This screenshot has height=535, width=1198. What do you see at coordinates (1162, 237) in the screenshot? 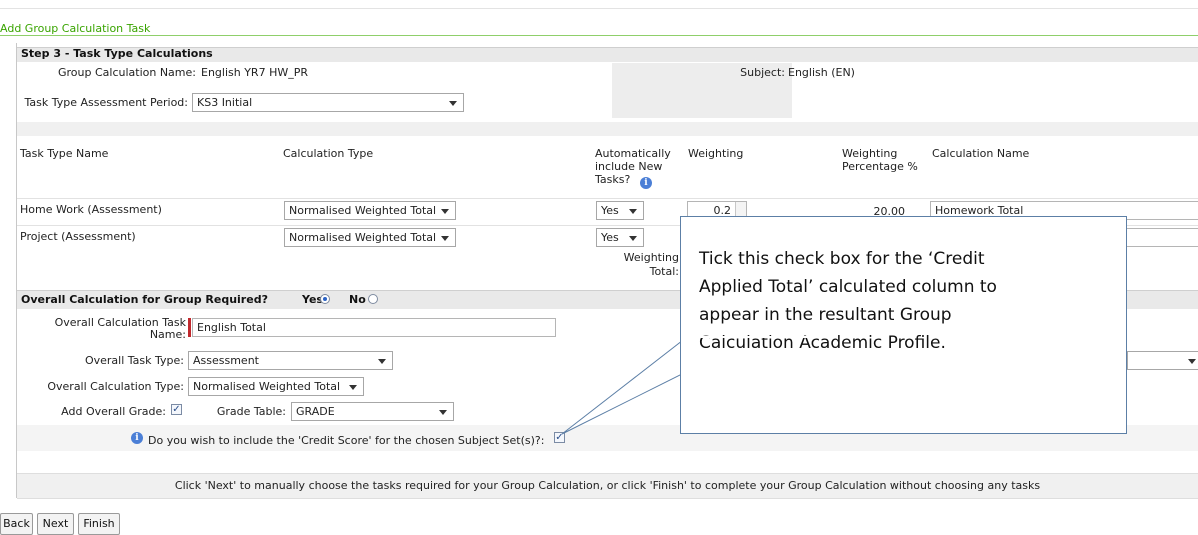
I see `calculation-name-input` at bounding box center [1162, 237].